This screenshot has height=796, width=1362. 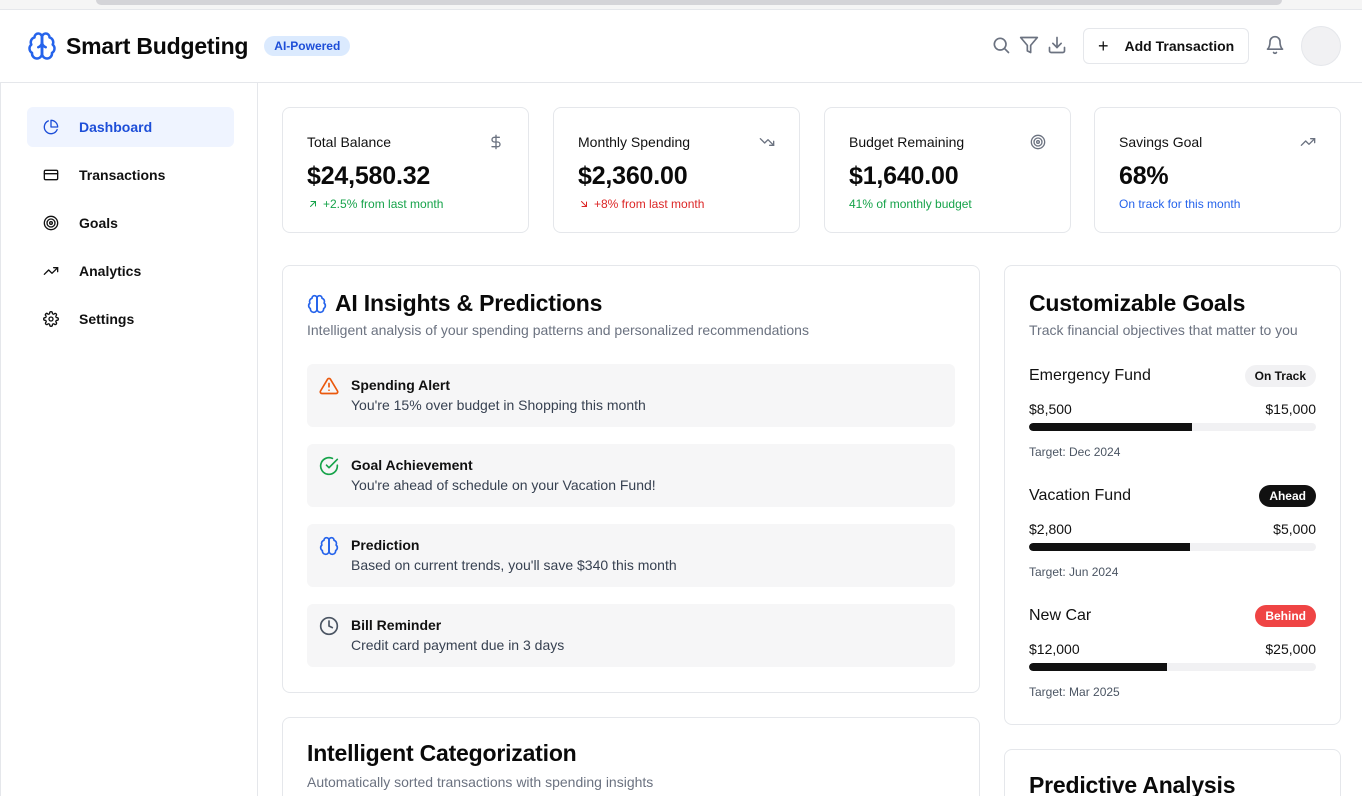 What do you see at coordinates (51, 127) in the screenshot?
I see `pie-chart-icon` at bounding box center [51, 127].